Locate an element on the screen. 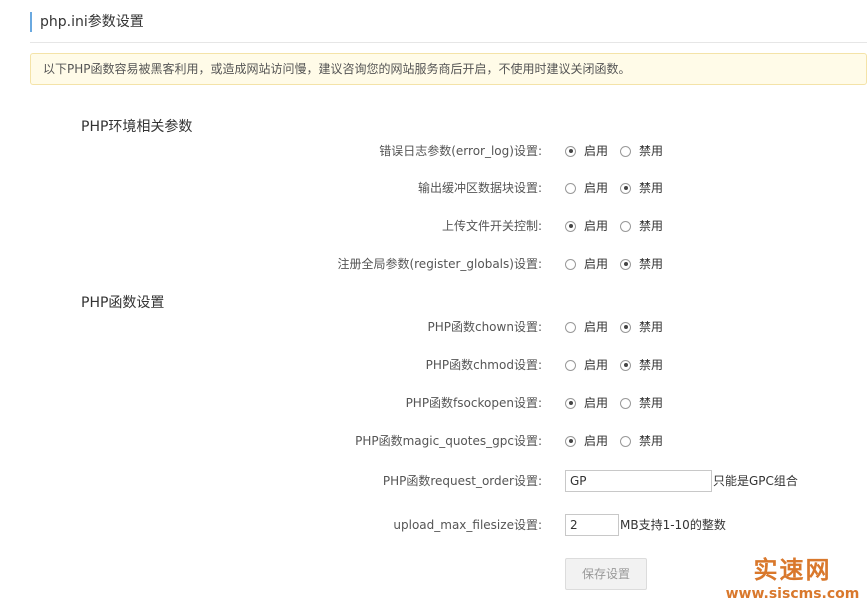  setting-label: 上传文件开关控制: is located at coordinates (491, 226).